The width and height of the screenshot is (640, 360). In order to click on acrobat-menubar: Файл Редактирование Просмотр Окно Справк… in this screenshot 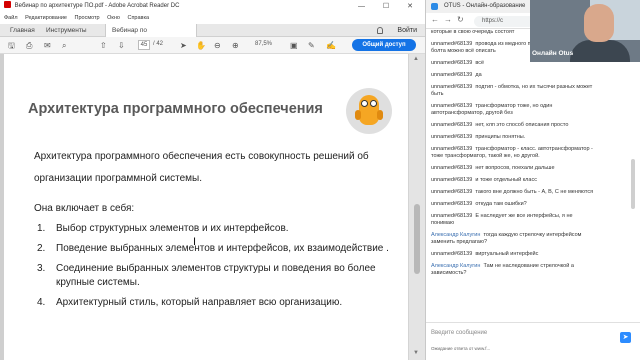, I will do `click(212, 18)`.